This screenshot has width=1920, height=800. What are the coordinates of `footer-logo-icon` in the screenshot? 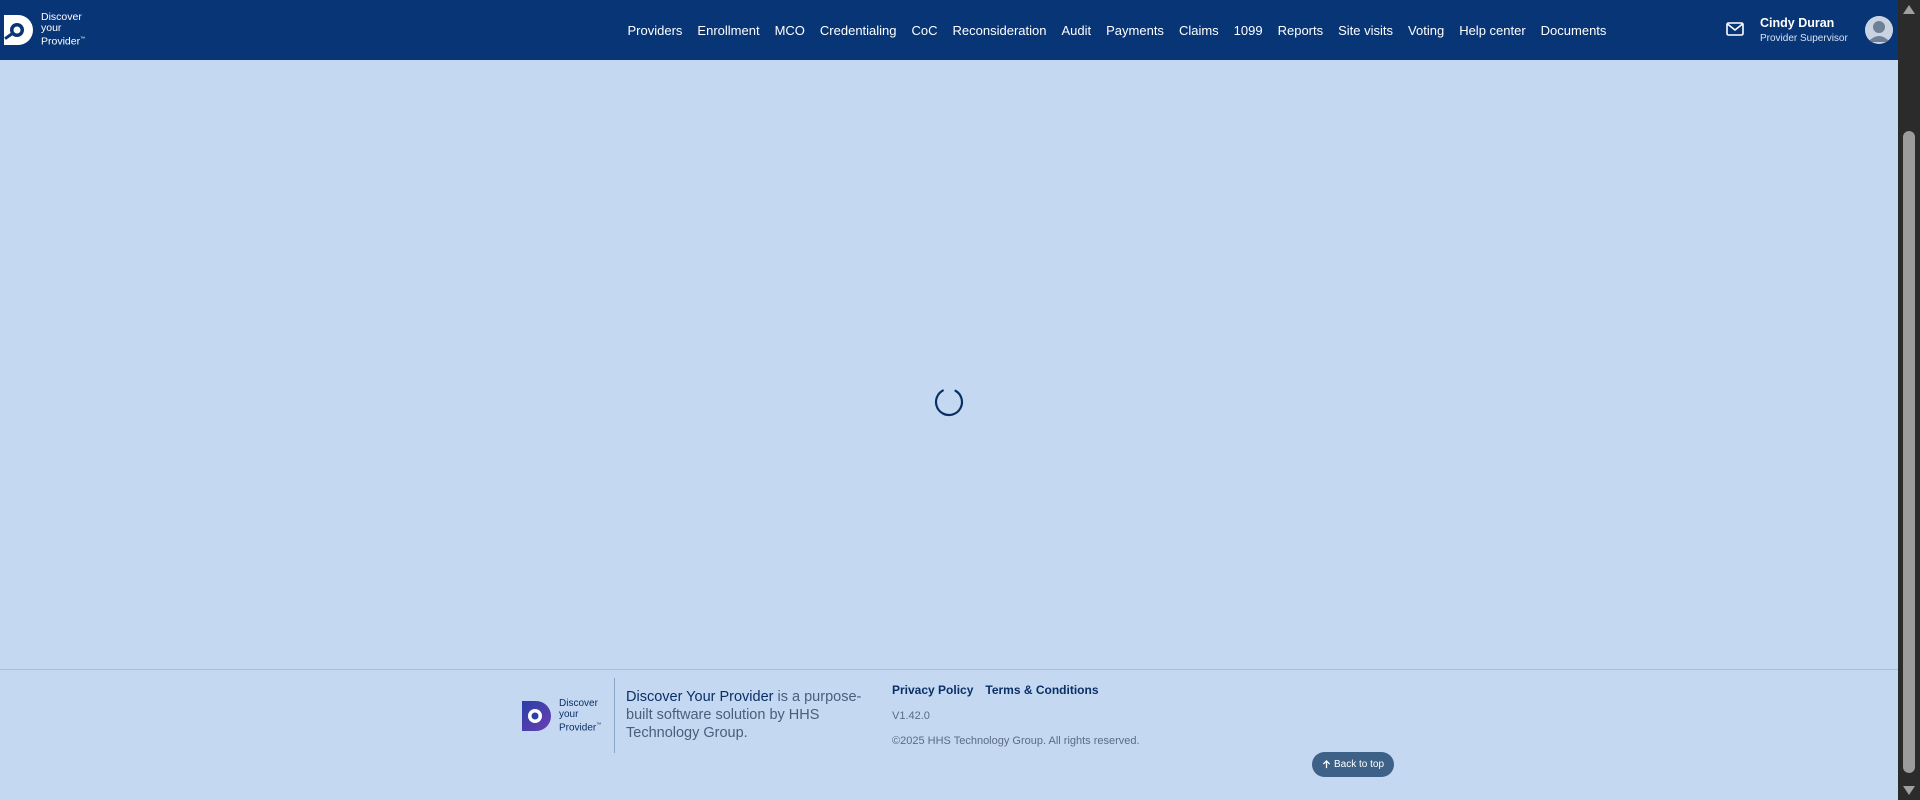 It's located at (536, 715).